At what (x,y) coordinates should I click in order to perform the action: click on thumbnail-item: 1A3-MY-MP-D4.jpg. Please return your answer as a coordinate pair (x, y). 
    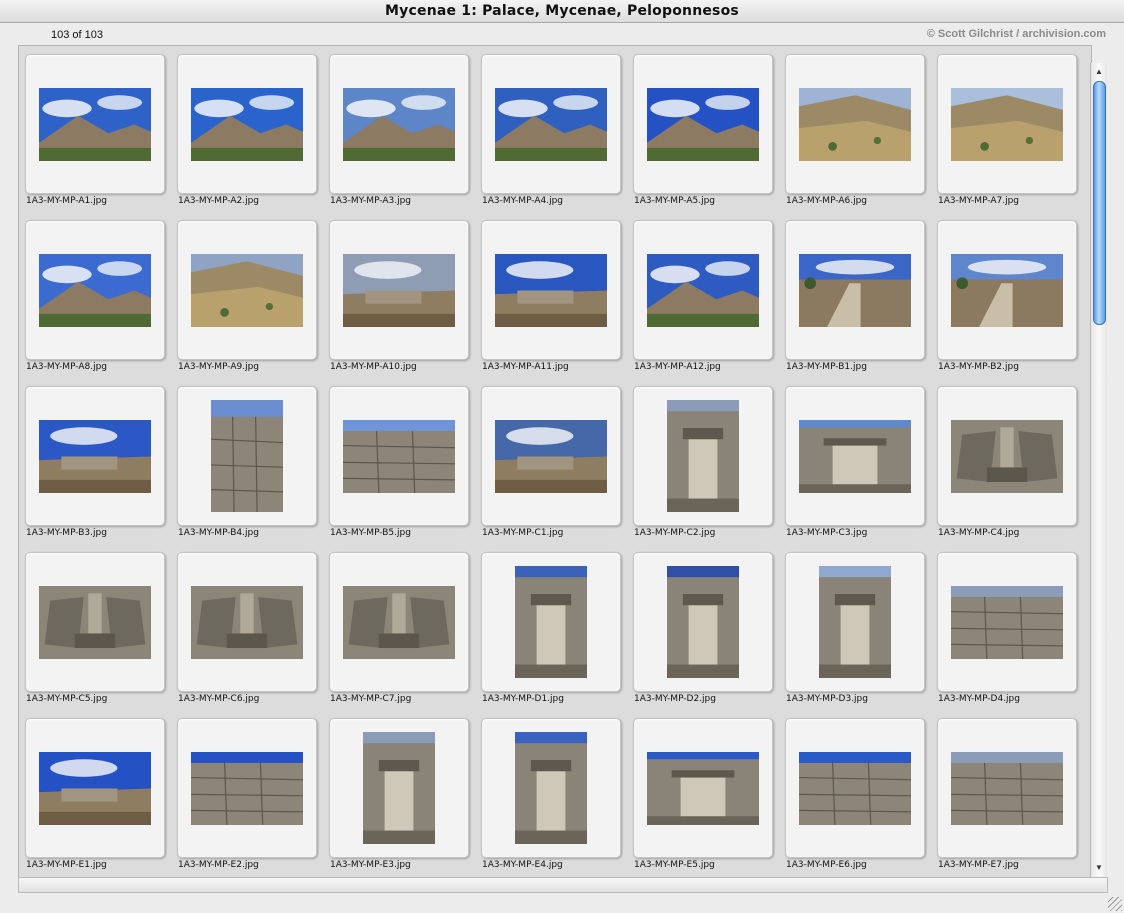
    Looking at the image, I should click on (1007, 627).